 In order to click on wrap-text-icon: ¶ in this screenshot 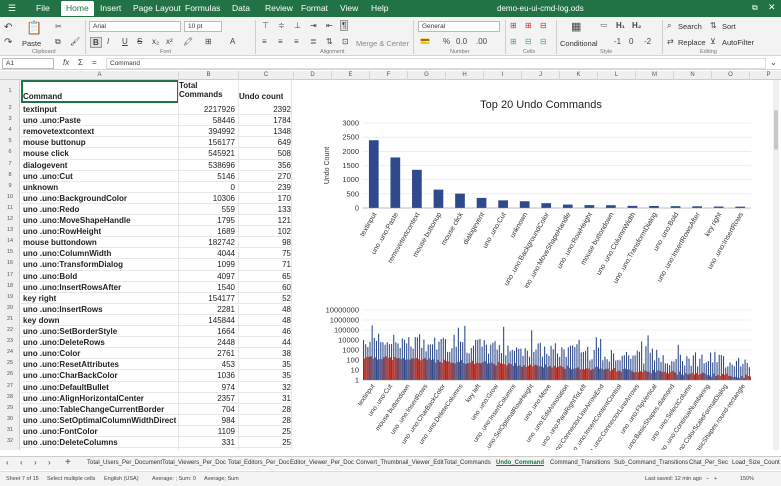, I will do `click(344, 25)`.